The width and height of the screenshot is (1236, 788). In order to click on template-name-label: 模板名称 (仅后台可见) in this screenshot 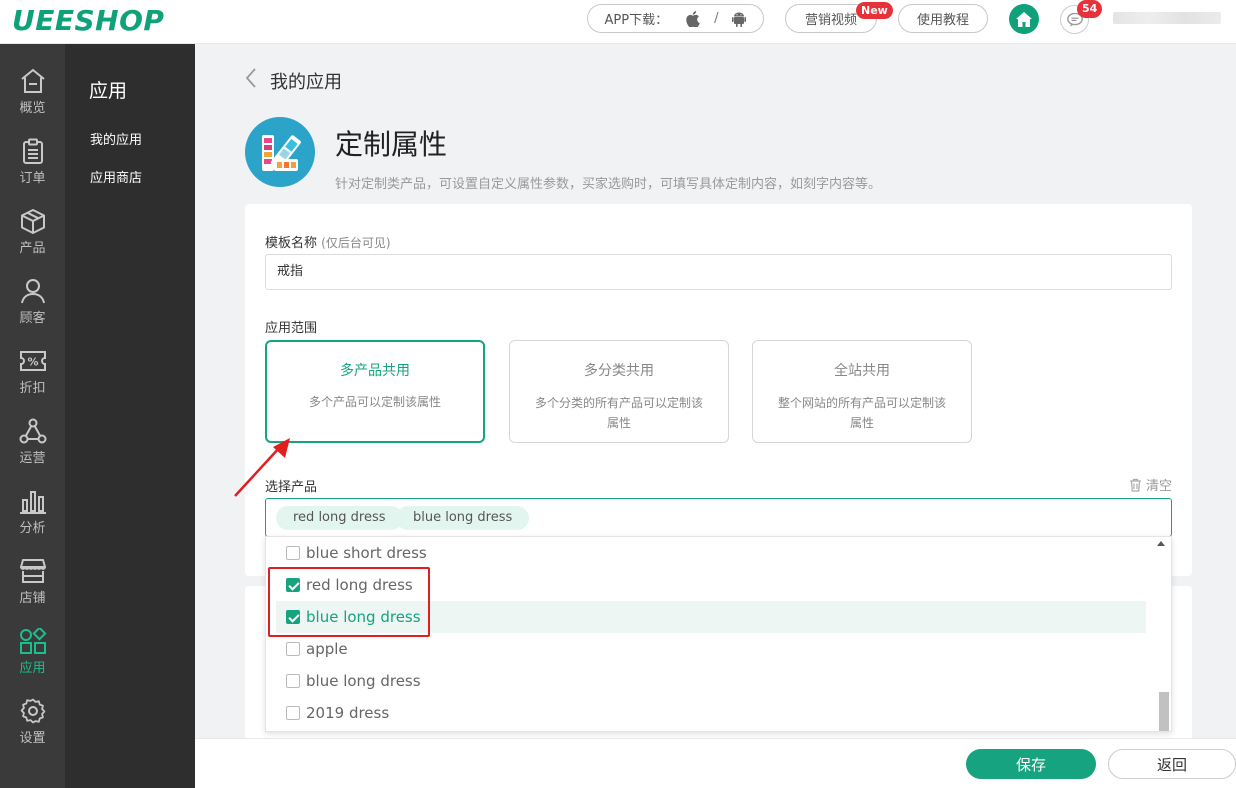, I will do `click(328, 241)`.